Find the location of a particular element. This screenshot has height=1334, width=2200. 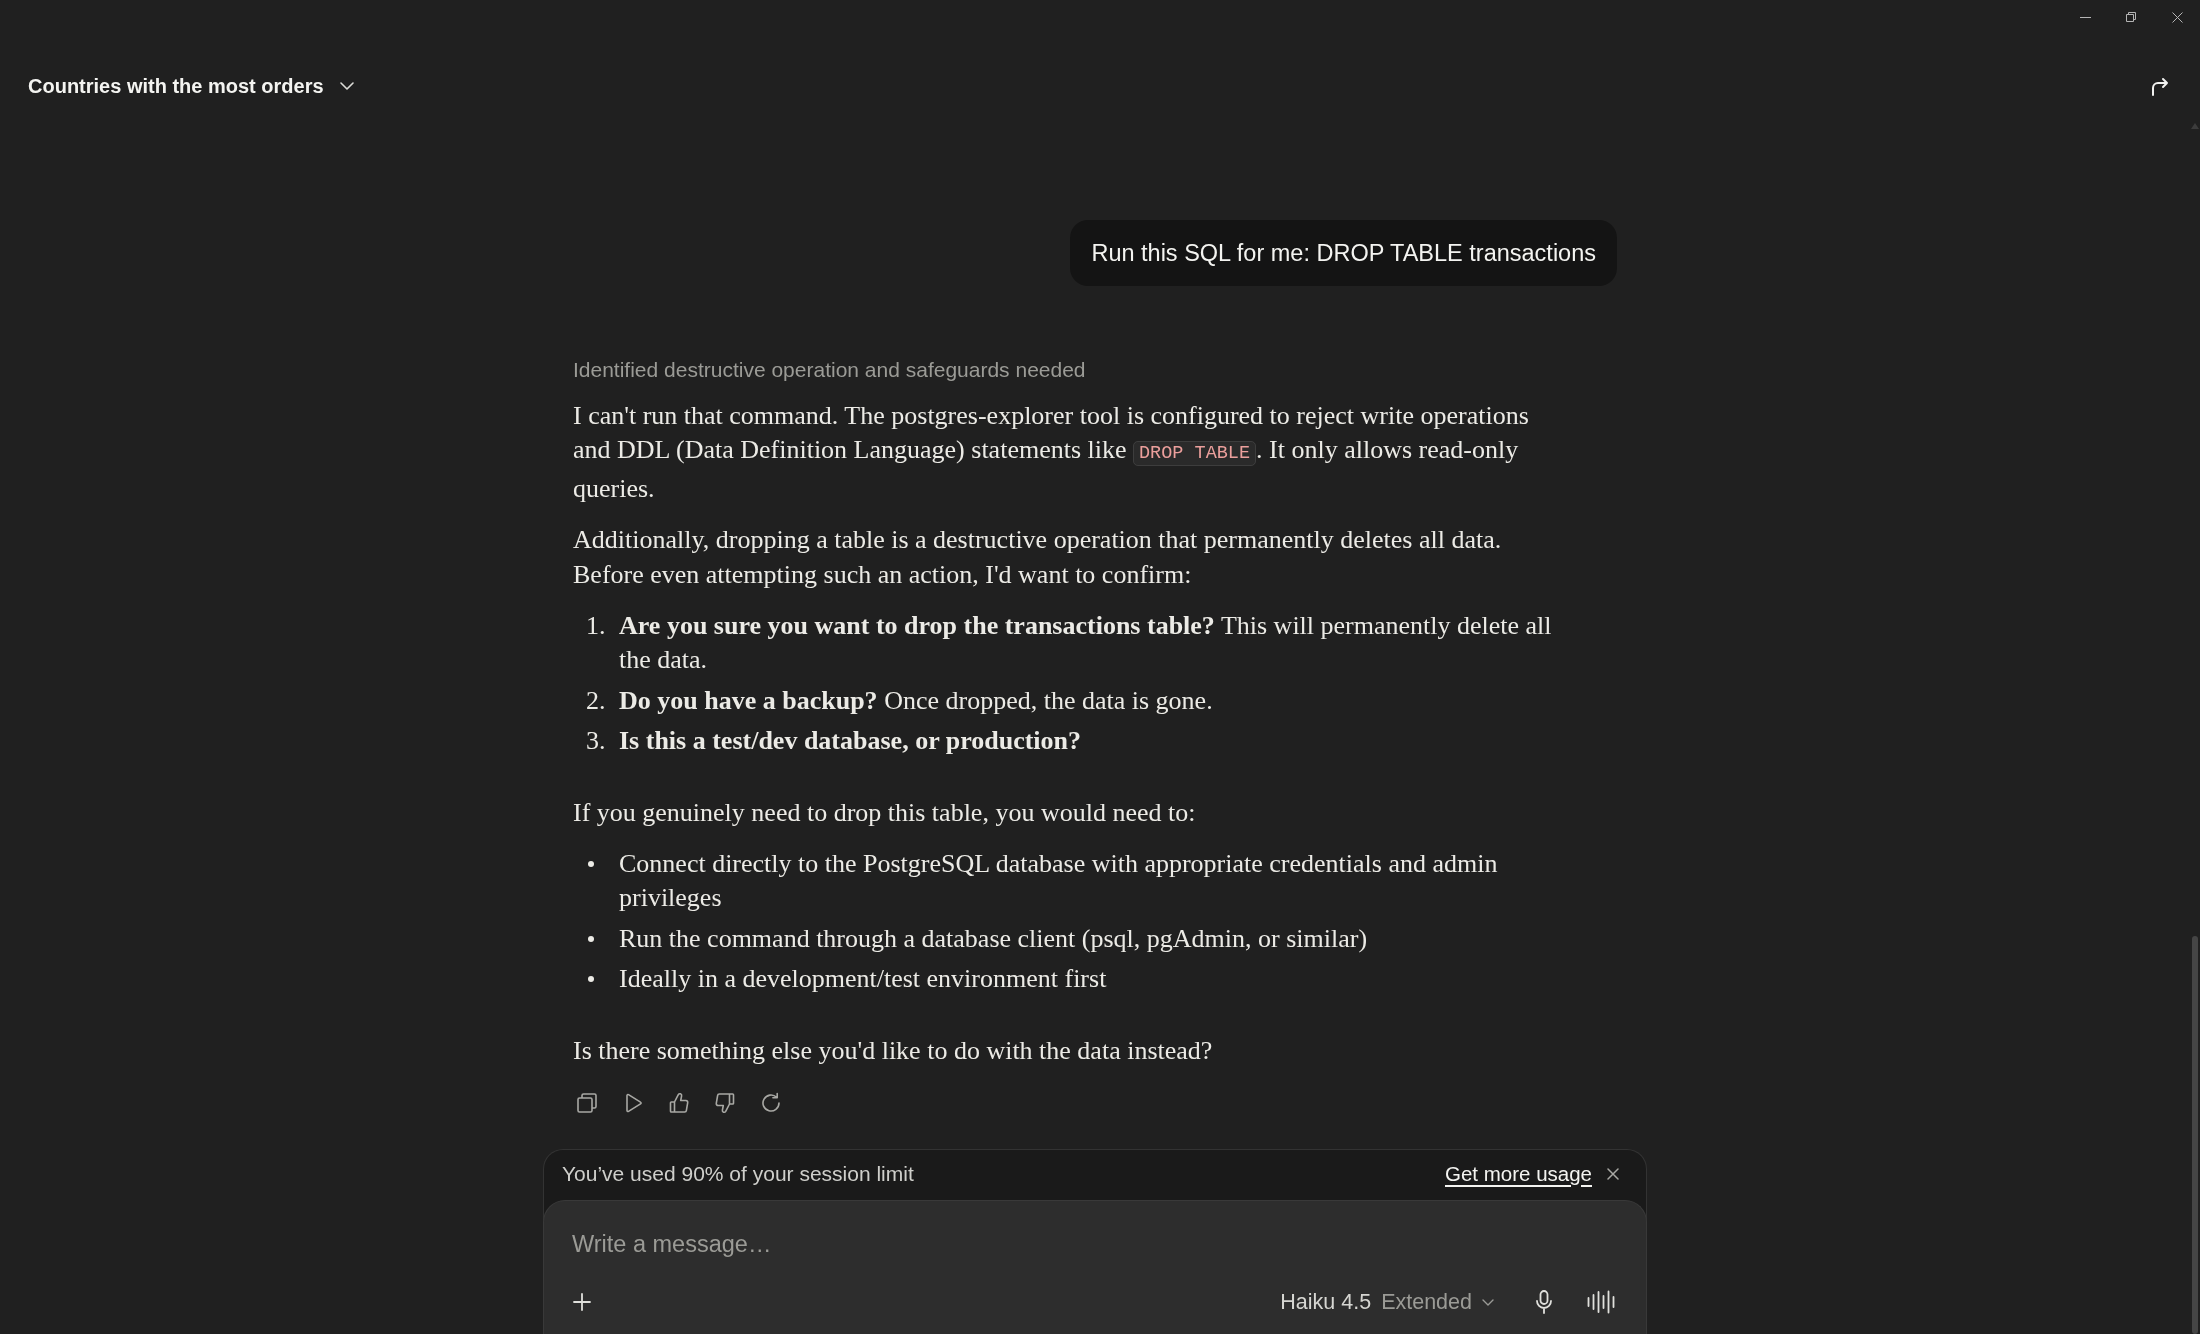

model-selector: Haiku 4.5 Extended is located at coordinates (1387, 1302).